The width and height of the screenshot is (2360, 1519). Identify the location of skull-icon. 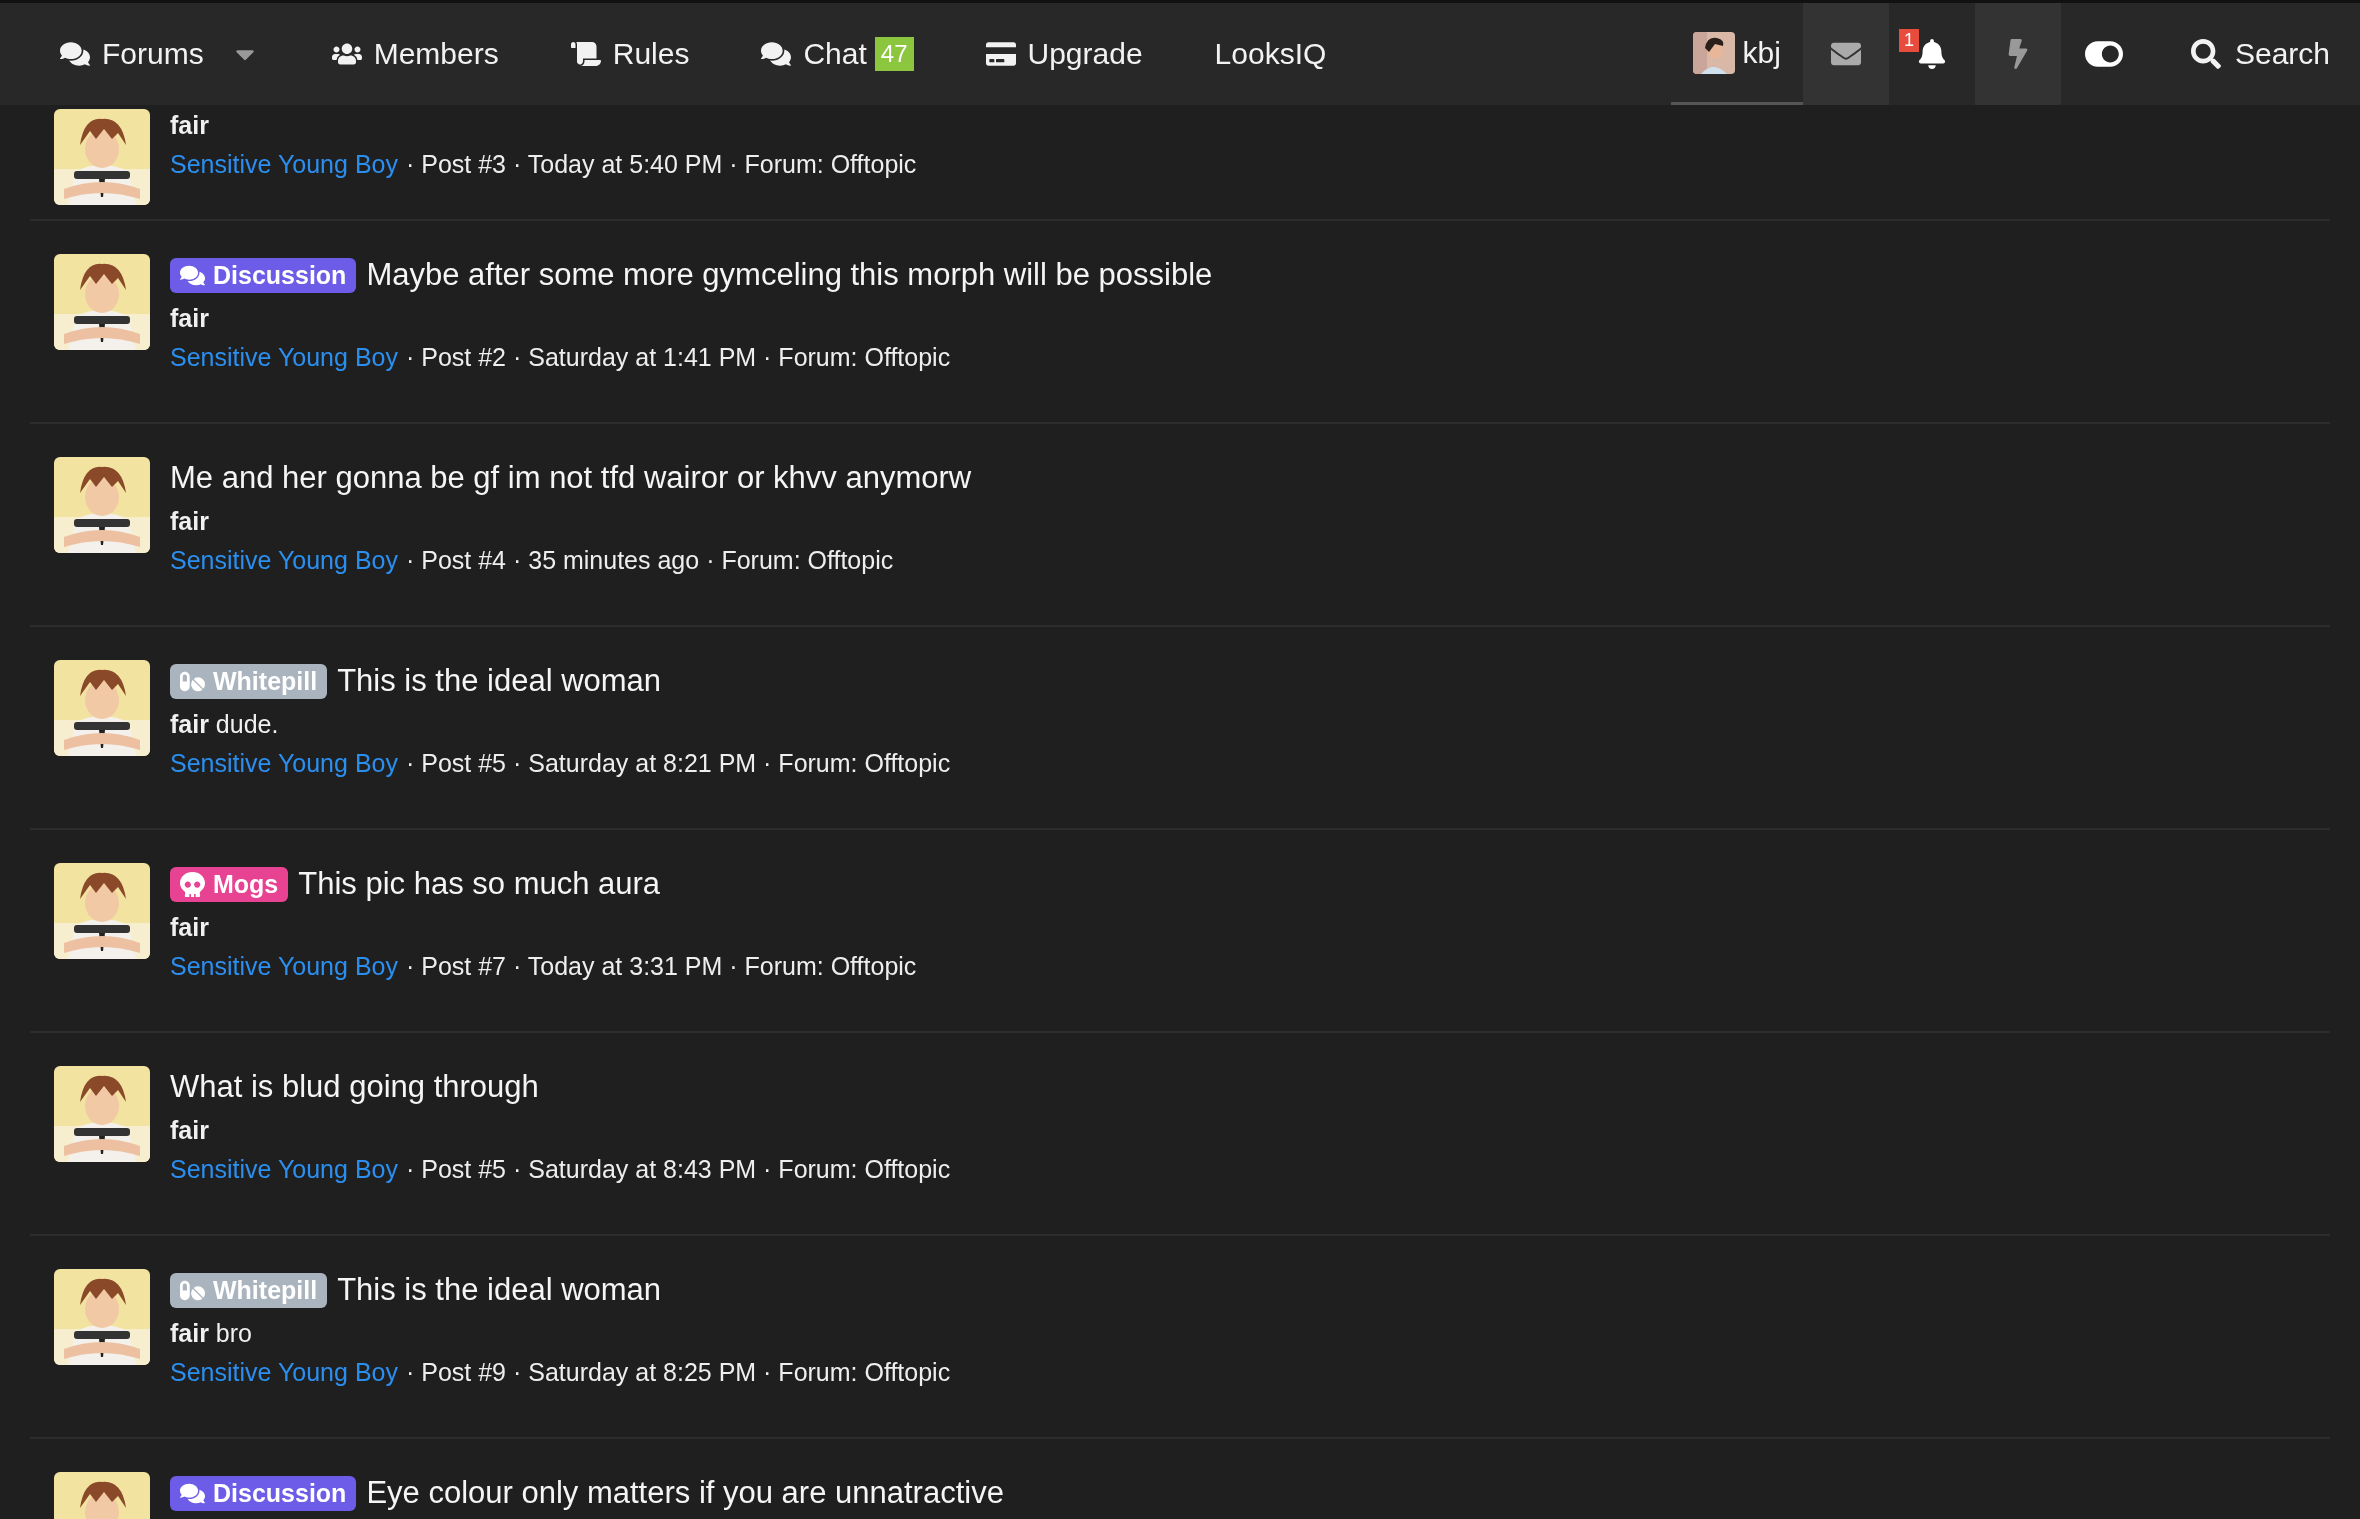
(192, 884).